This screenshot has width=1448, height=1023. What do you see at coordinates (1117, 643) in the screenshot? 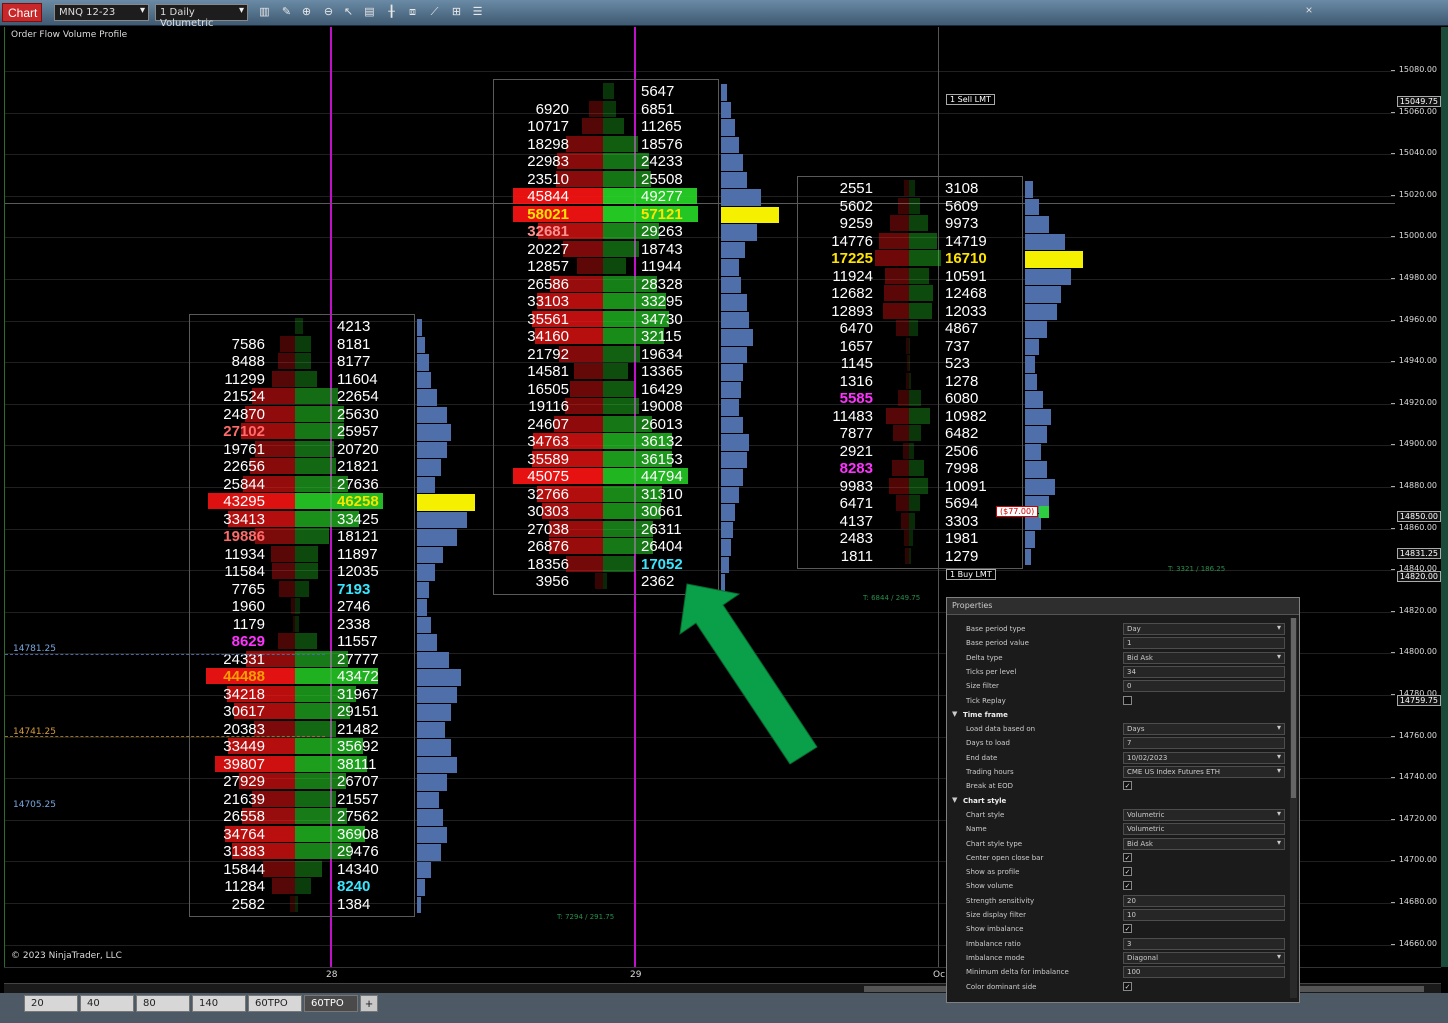
I see `property-row: Base period value 1` at bounding box center [1117, 643].